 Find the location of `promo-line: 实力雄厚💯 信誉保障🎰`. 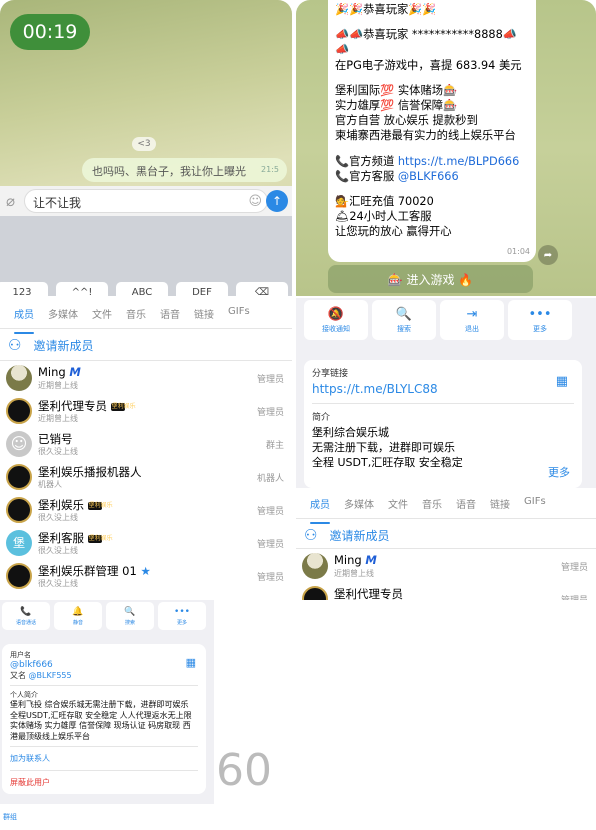

promo-line: 实力雄厚💯 信誉保障🎰 is located at coordinates (396, 106).